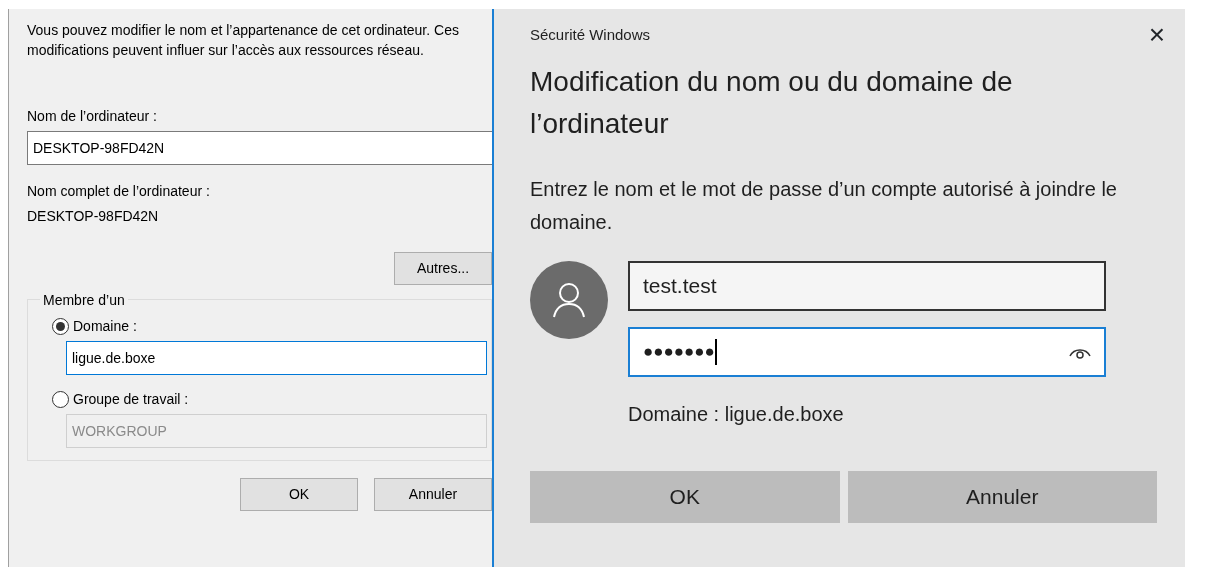 Image resolution: width=1215 pixels, height=567 pixels. What do you see at coordinates (276, 358) in the screenshot?
I see `domain-field: ligue.de.boxe` at bounding box center [276, 358].